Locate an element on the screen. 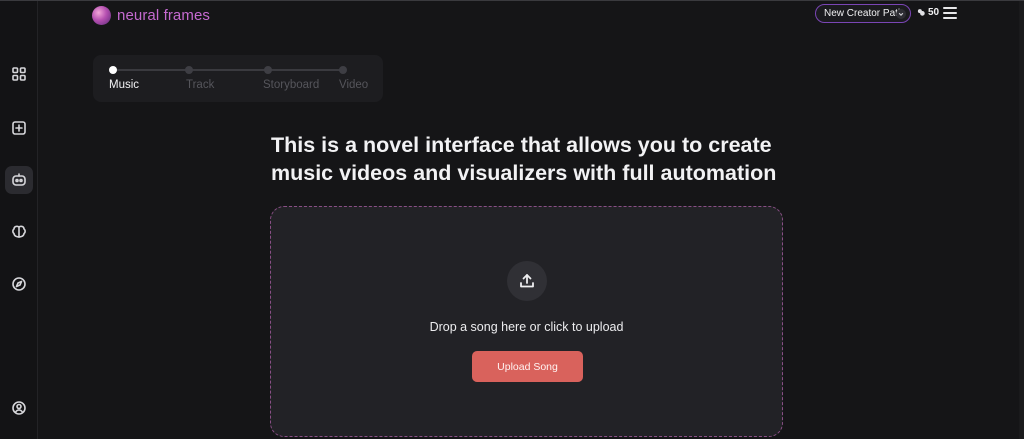  brand-logo is located at coordinates (101, 15).